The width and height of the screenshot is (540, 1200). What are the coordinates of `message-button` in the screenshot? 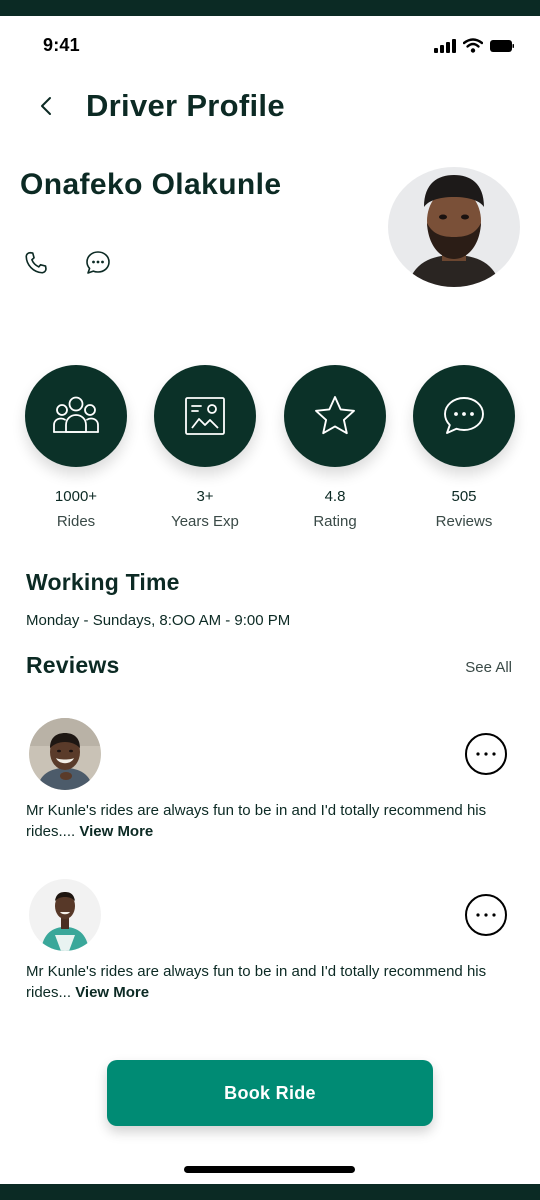 It's located at (98, 263).